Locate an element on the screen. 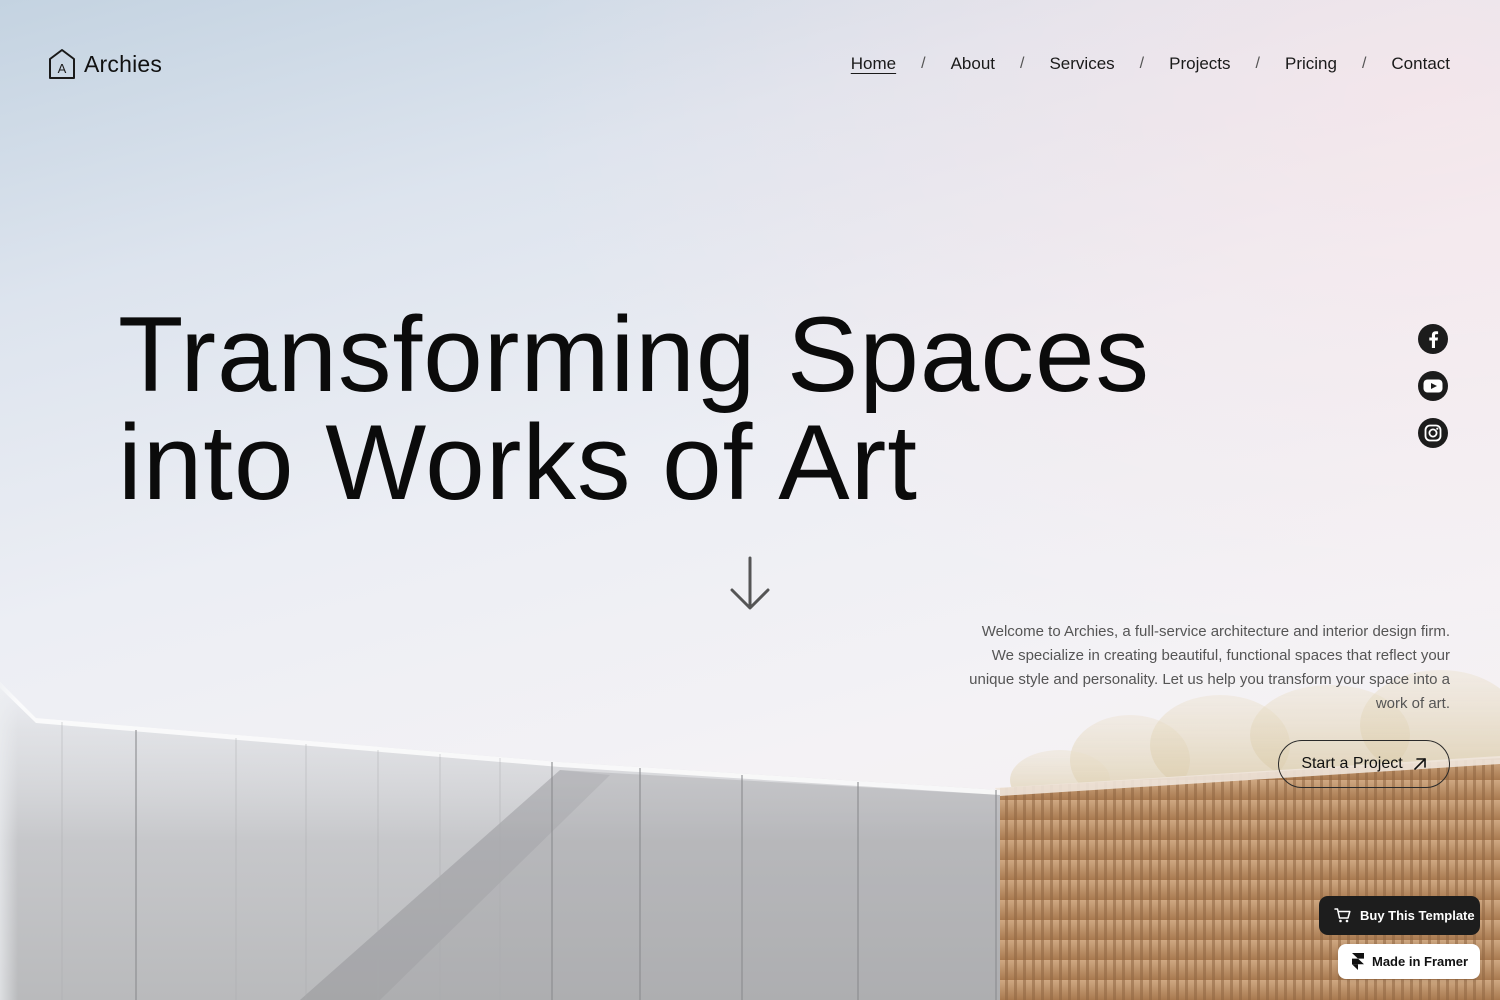 The height and width of the screenshot is (1000, 1500). brand-logo: A Archies is located at coordinates (105, 64).